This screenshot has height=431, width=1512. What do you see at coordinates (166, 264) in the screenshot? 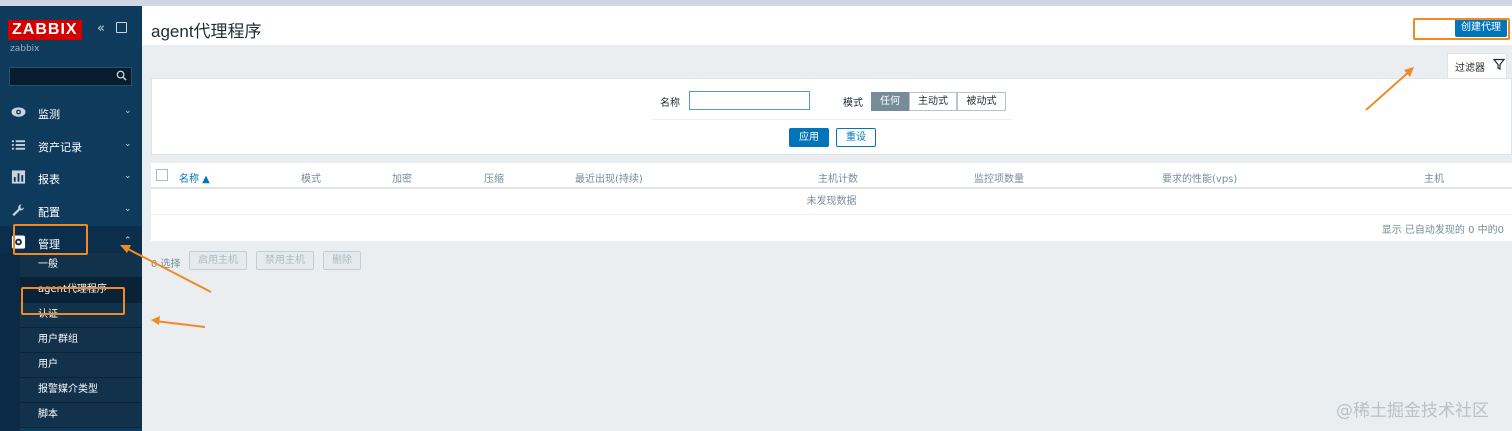
I see `selected-count: 0 选择` at bounding box center [166, 264].